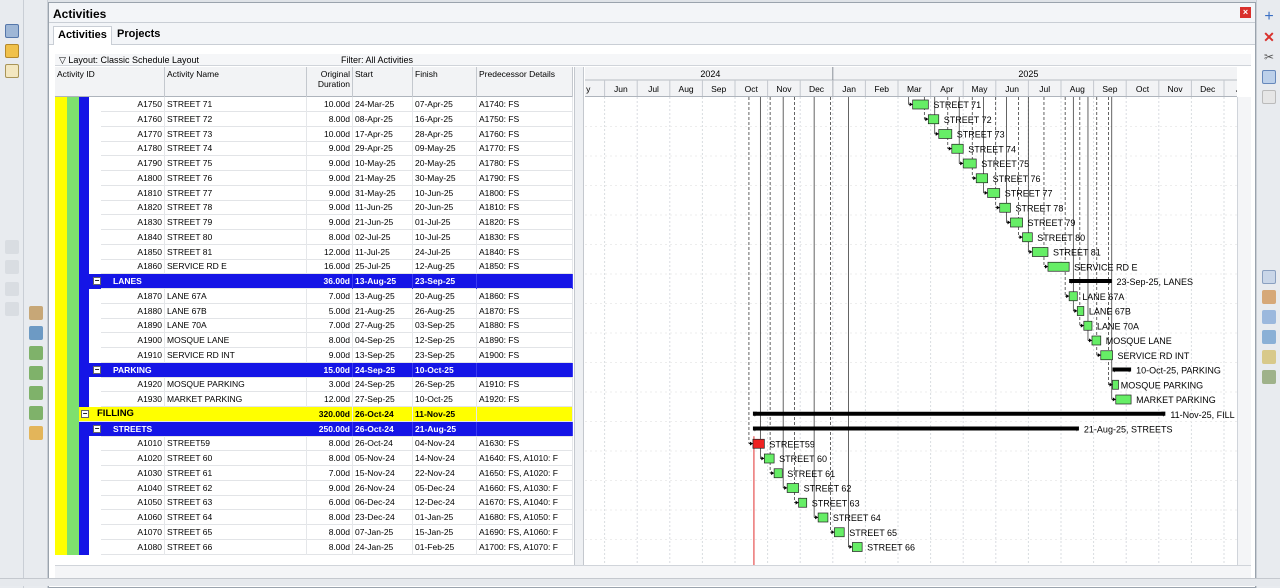 This screenshot has width=1280, height=588. What do you see at coordinates (525, 82) in the screenshot?
I see `col-predecessor-details: Predecessor Details` at bounding box center [525, 82].